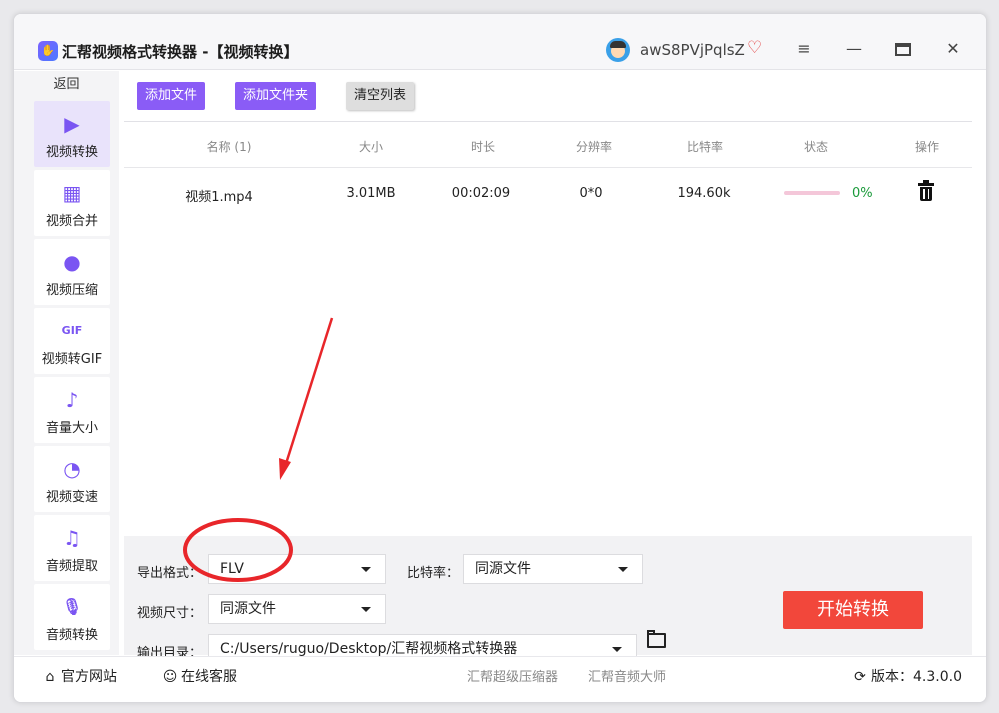 This screenshot has height=713, width=999. Describe the element at coordinates (591, 193) in the screenshot. I see `file-resolution: 0*0` at that location.